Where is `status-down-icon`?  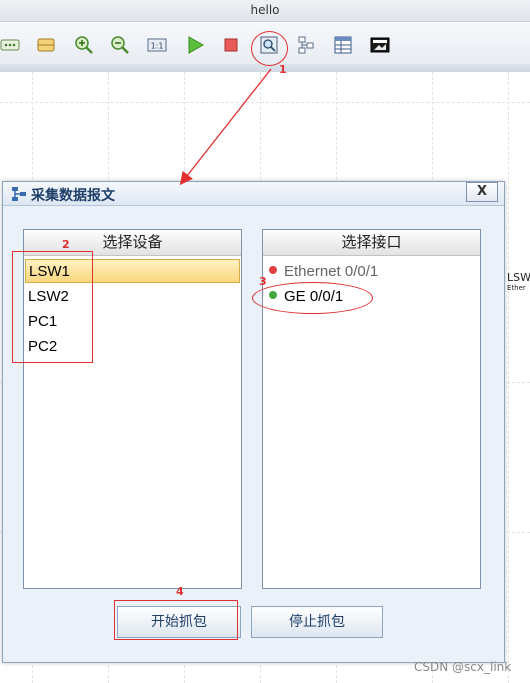 status-down-icon is located at coordinates (273, 270).